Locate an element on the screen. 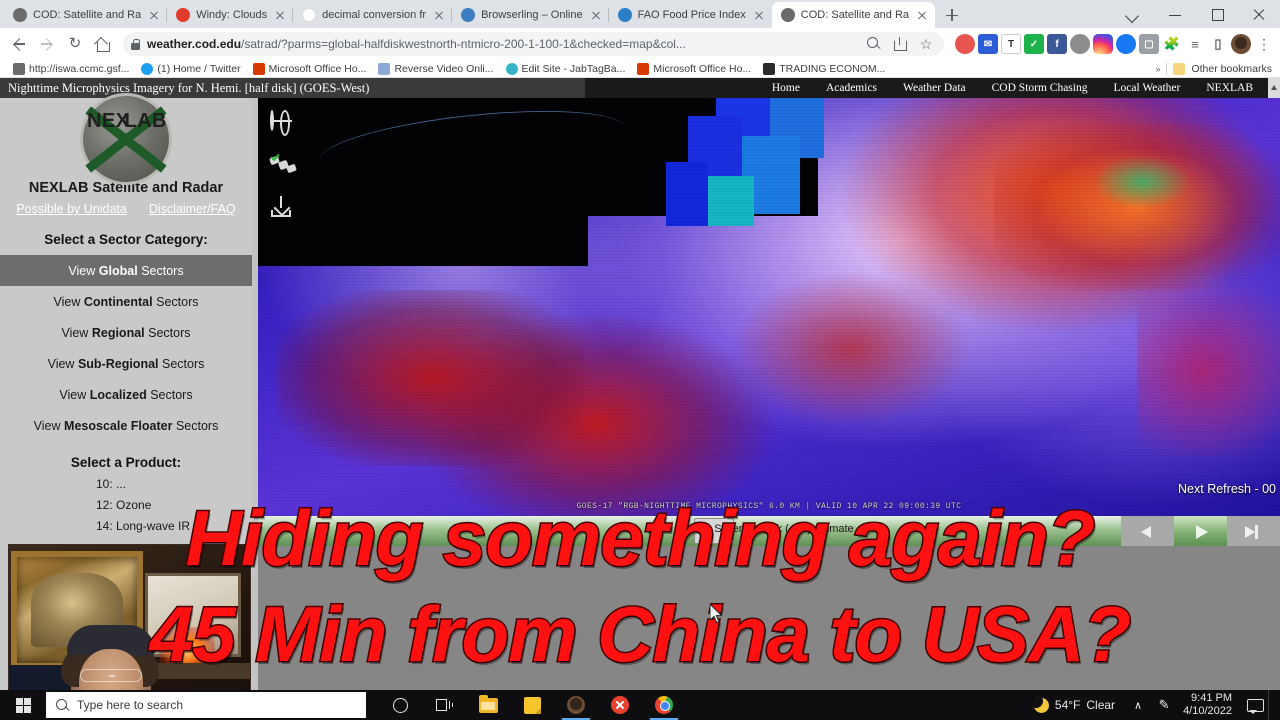 The image size is (1280, 720). file-explorer-icon is located at coordinates (488, 705).